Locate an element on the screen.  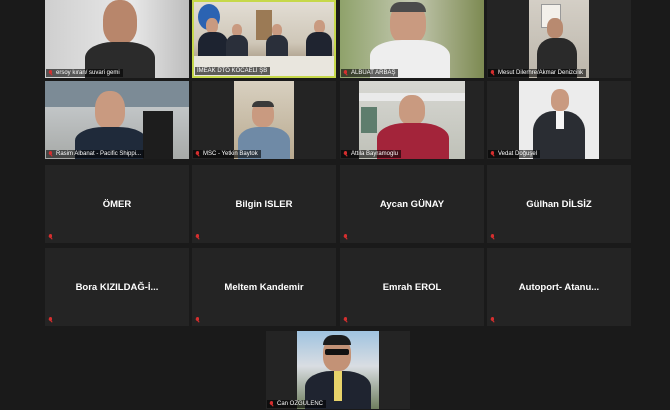
participant-tile-p15: Emrah EROL is located at coordinates (412, 287).